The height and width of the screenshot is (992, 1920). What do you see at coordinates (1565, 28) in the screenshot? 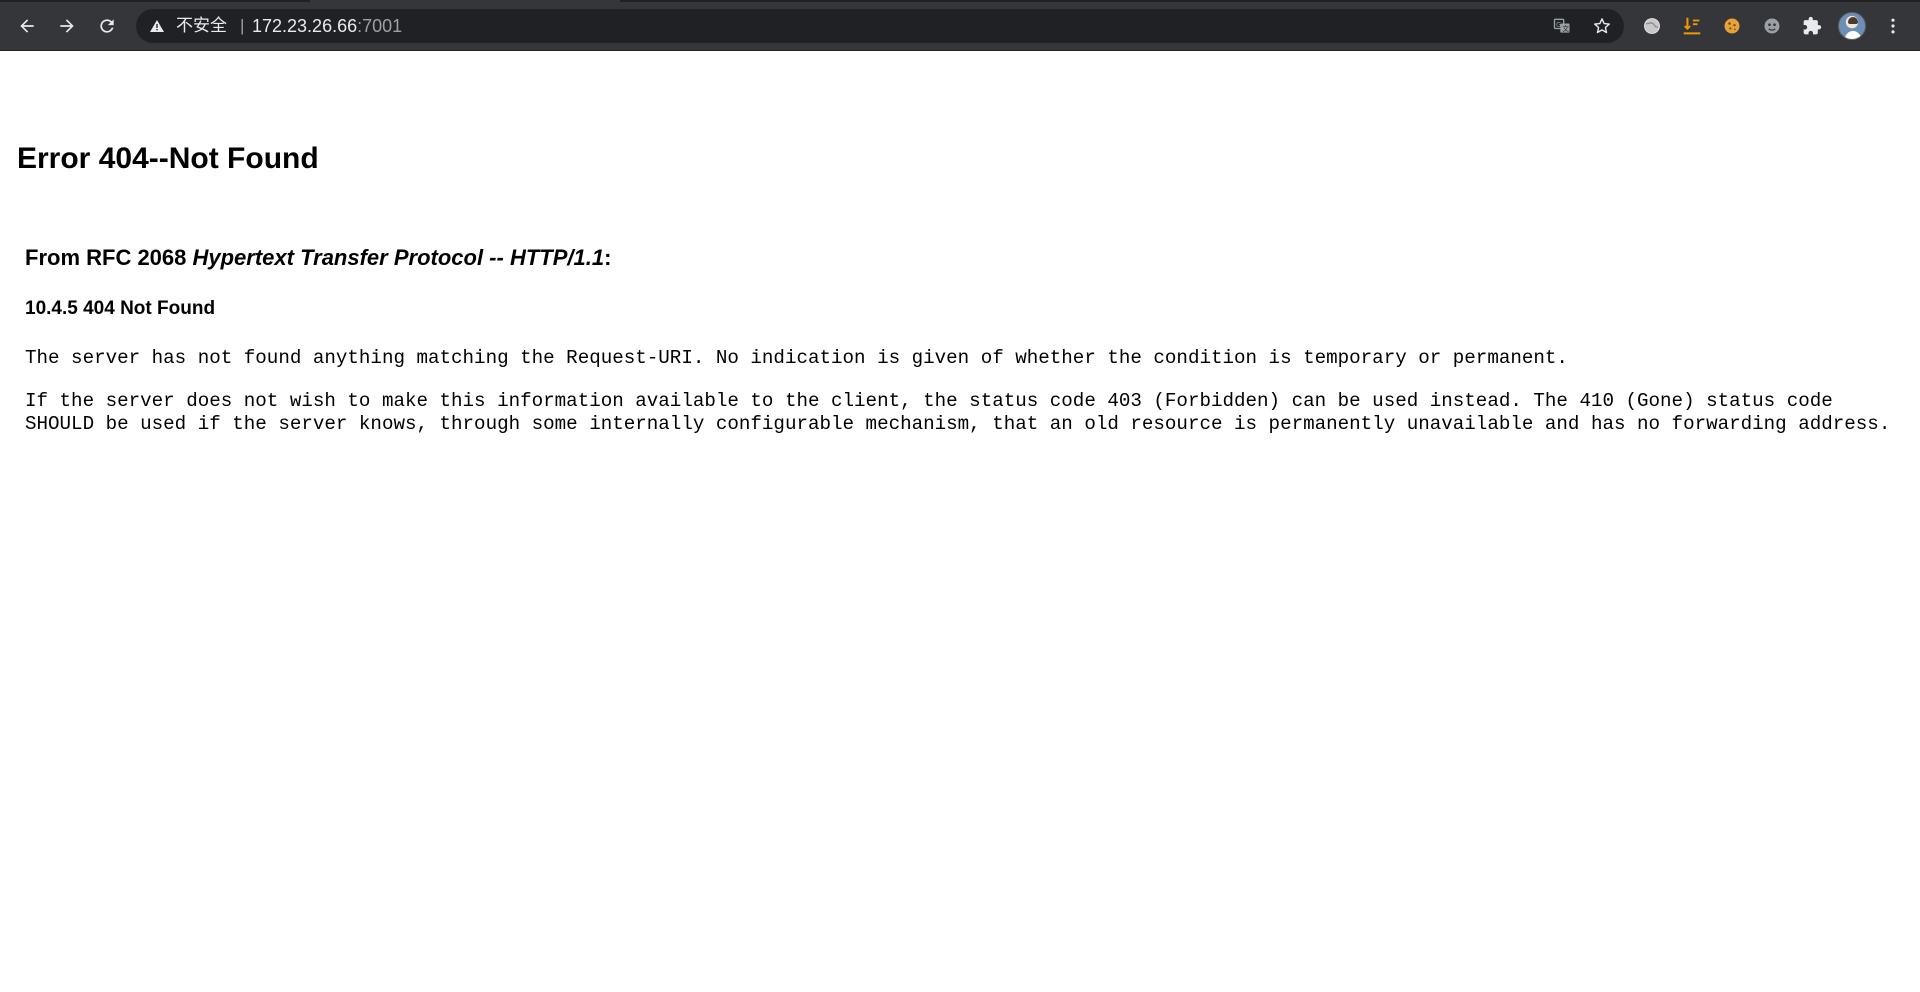
I see `svg-text: 文` at bounding box center [1565, 28].